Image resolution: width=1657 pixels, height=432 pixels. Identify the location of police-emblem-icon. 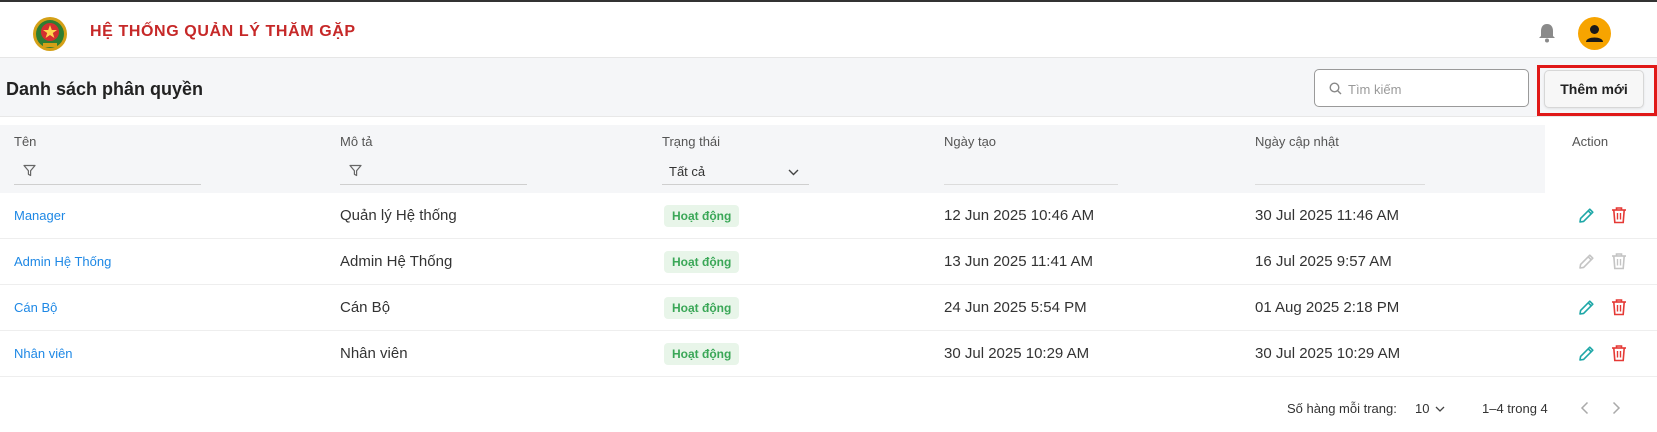
(50, 33).